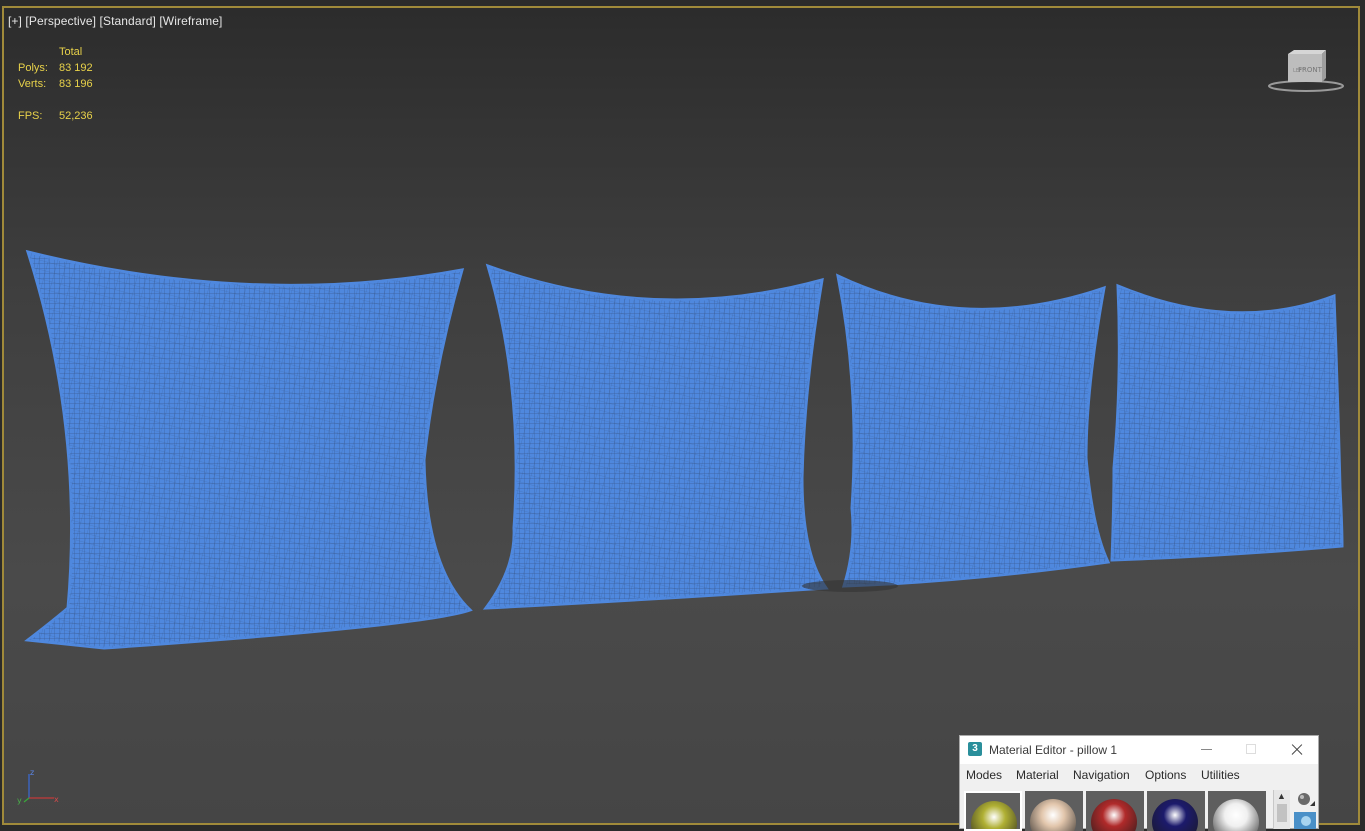  I want to click on minimize-button, so click(1208, 750).